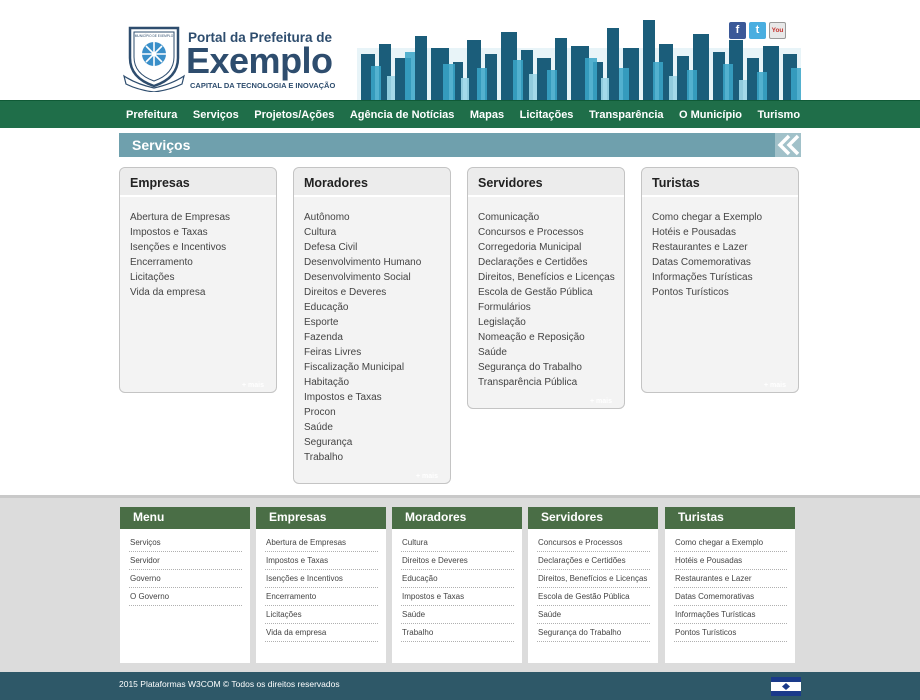  What do you see at coordinates (377, 442) in the screenshot?
I see `list-item: Segurança` at bounding box center [377, 442].